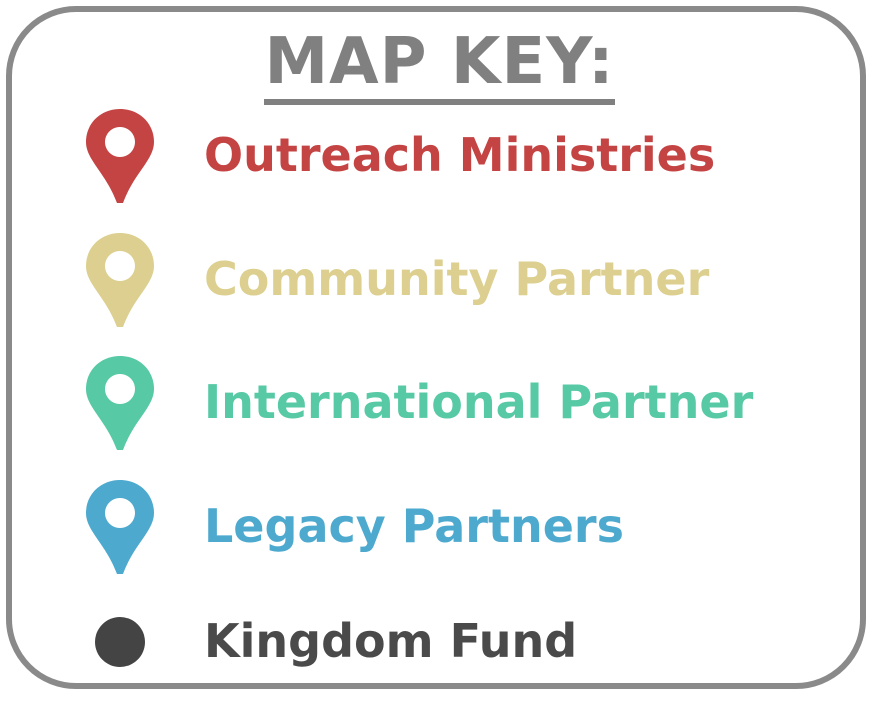 This screenshot has height=702, width=879. I want to click on legend-label: International Partner, so click(479, 402).